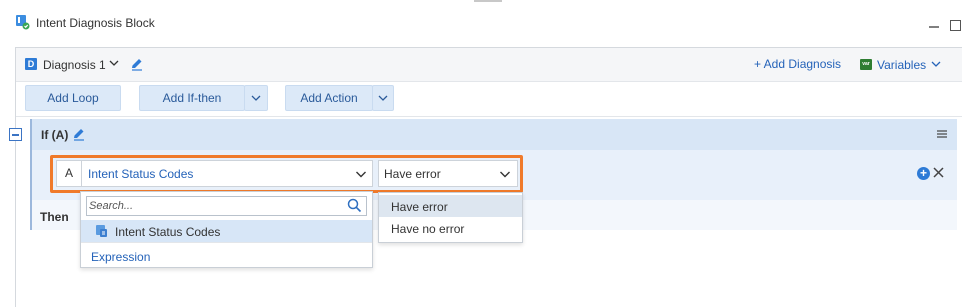 The width and height of the screenshot is (962, 307). I want to click on operator-option-label: Have no error, so click(428, 229).